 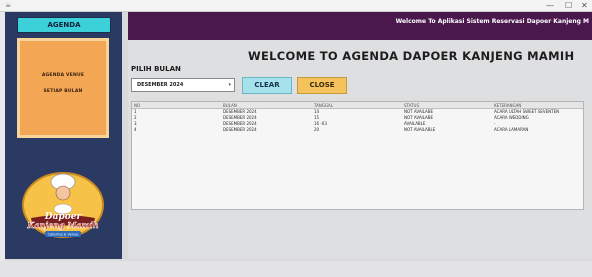 What do you see at coordinates (550, 5) in the screenshot?
I see `minimize-button: —` at bounding box center [550, 5].